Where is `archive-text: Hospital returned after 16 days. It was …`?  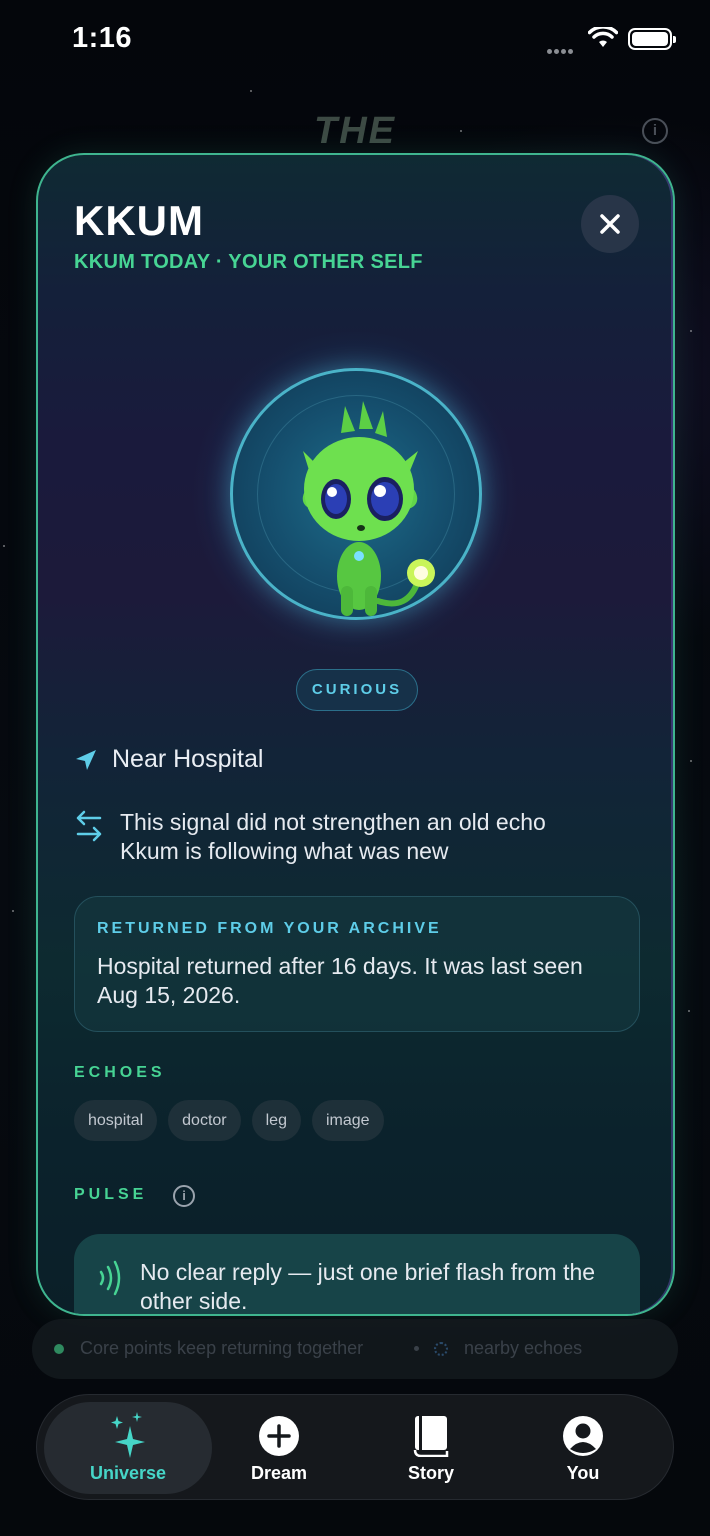
archive-text: Hospital returned after 16 days. It was … is located at coordinates (340, 980).